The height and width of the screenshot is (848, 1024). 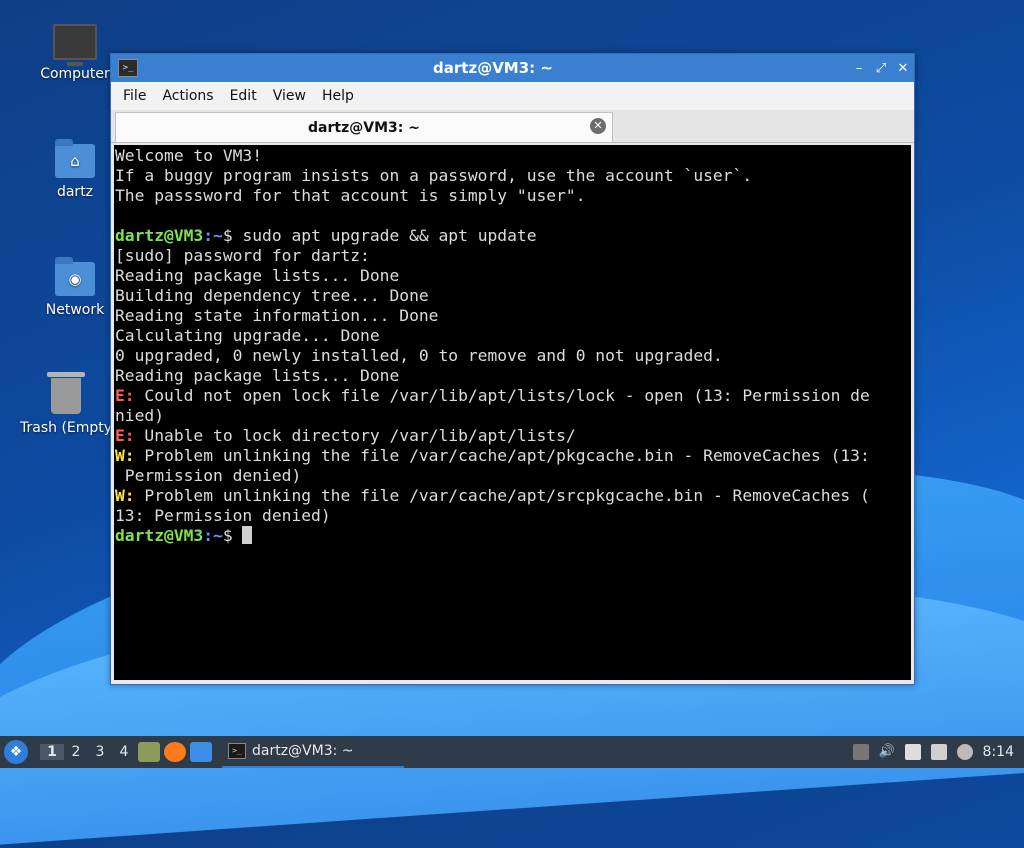 I want to click on firefox-launcher-icon, so click(x=175, y=752).